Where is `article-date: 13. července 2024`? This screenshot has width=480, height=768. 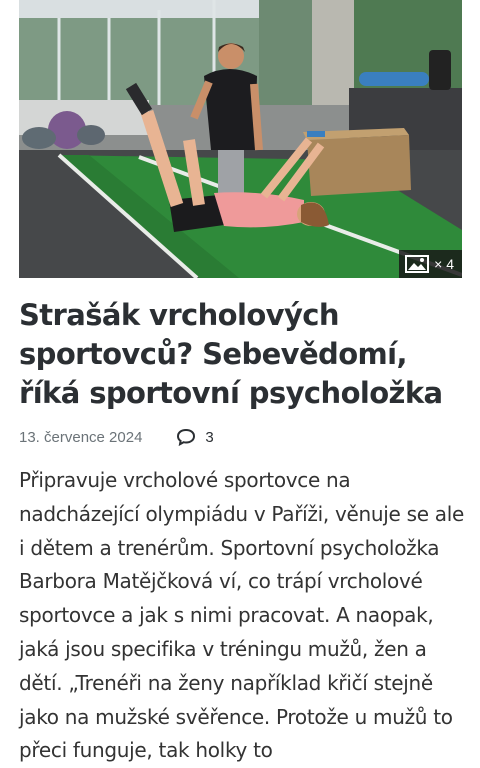 article-date: 13. července 2024 is located at coordinates (81, 437).